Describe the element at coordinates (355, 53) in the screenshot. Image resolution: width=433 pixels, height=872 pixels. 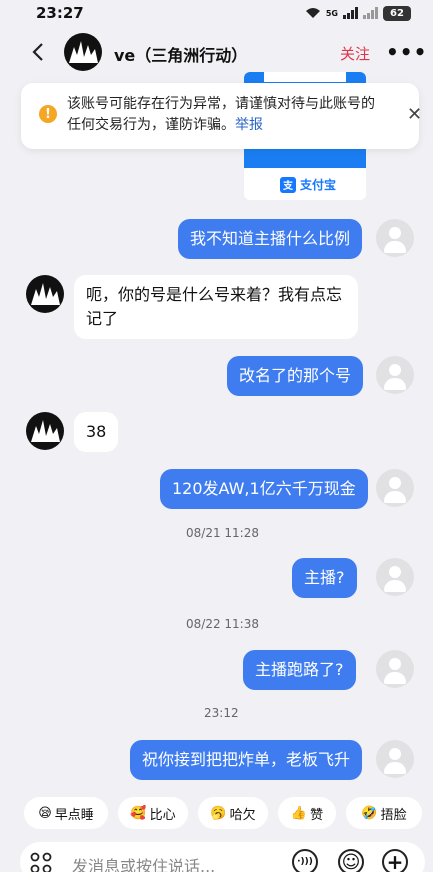
I see `follow-button: 关注` at that location.